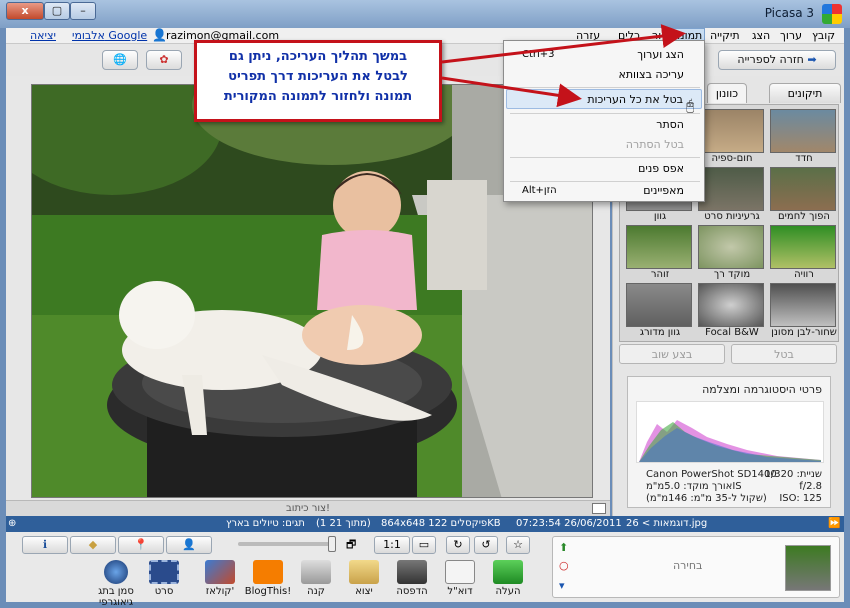 This screenshot has height=608, width=850. What do you see at coordinates (563, 44) in the screenshot?
I see `arrow-to-menu` at bounding box center [563, 44].